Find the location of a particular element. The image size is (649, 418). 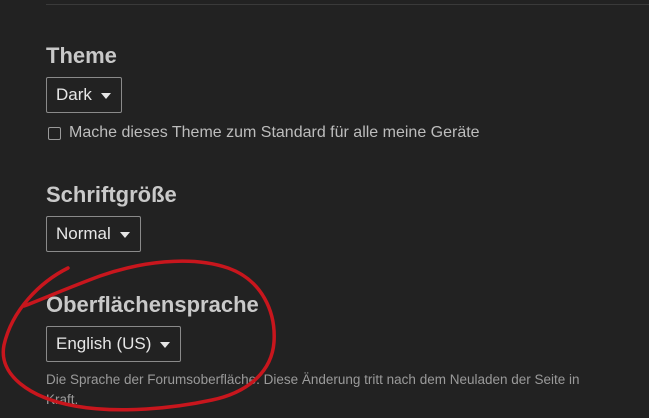

theme-dropdown: Dark is located at coordinates (84, 95).